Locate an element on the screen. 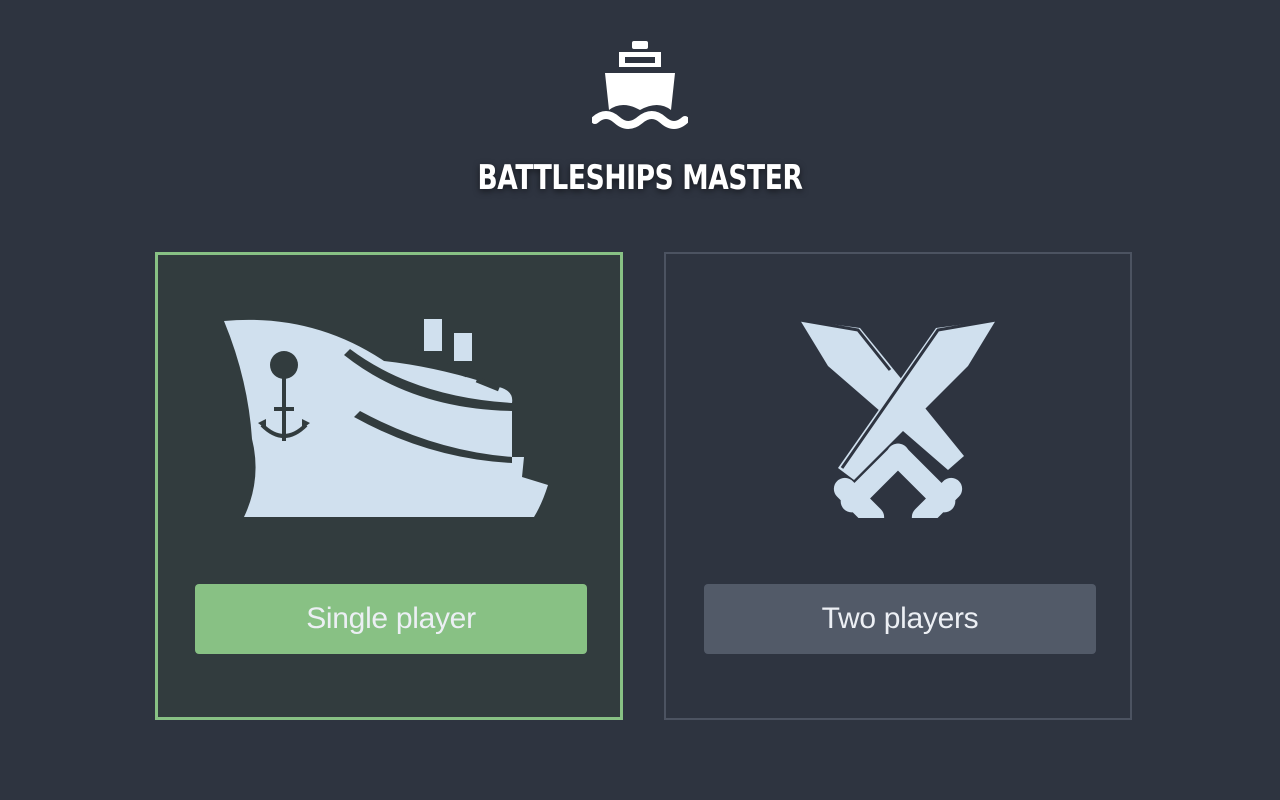 The height and width of the screenshot is (800, 1280). ship-on-waves-icon is located at coordinates (640, 85).